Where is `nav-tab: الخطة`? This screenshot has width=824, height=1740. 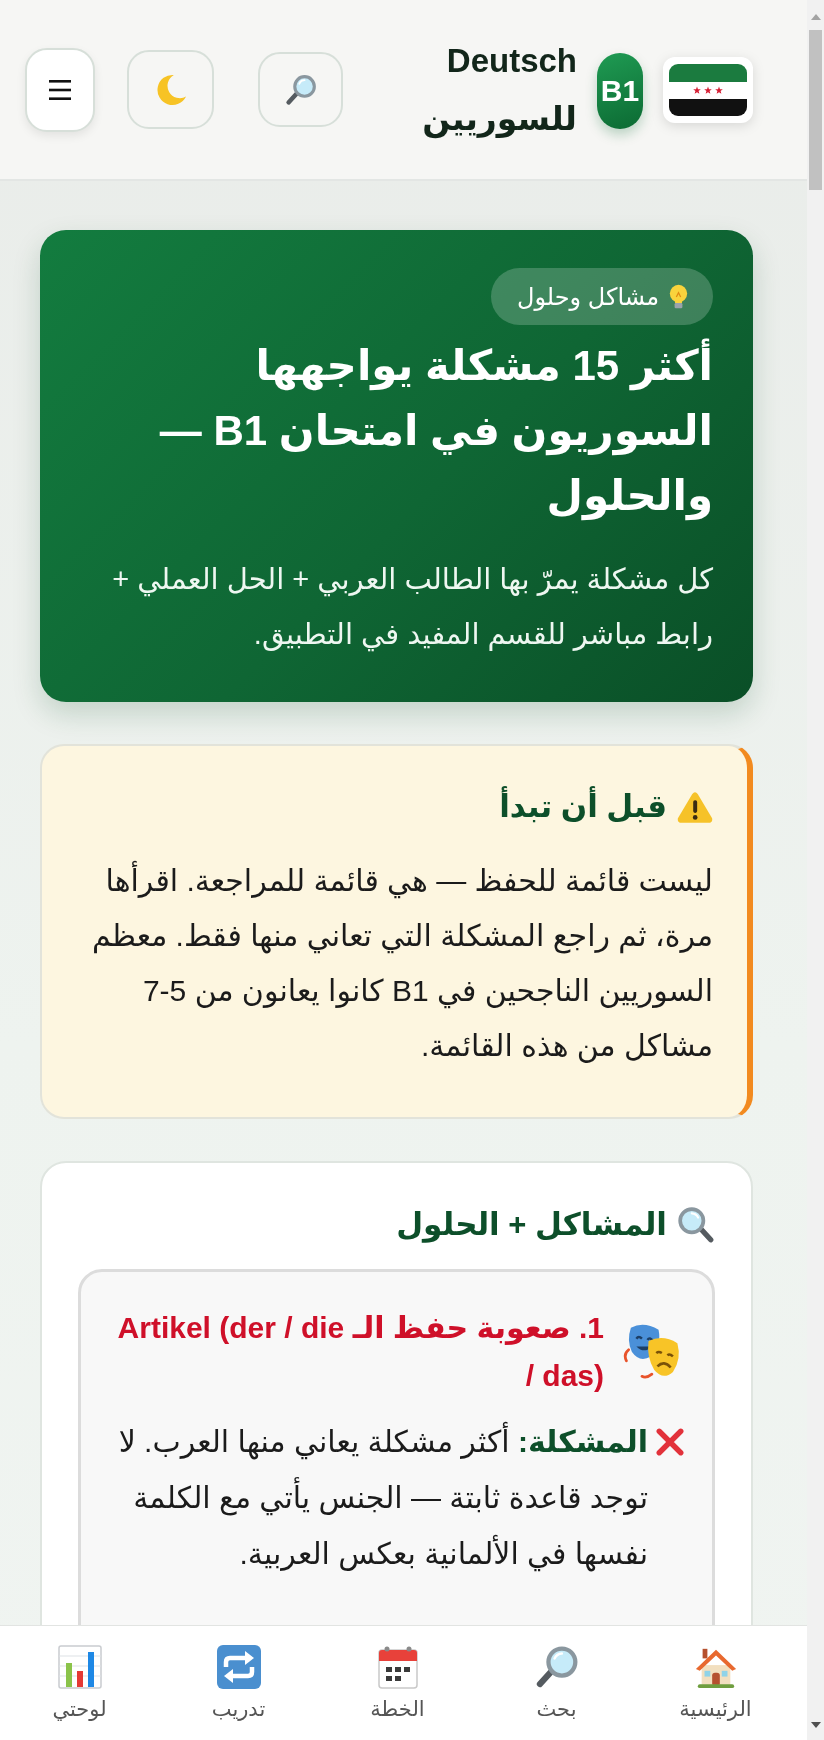
nav-tab: الخطة is located at coordinates (397, 1683).